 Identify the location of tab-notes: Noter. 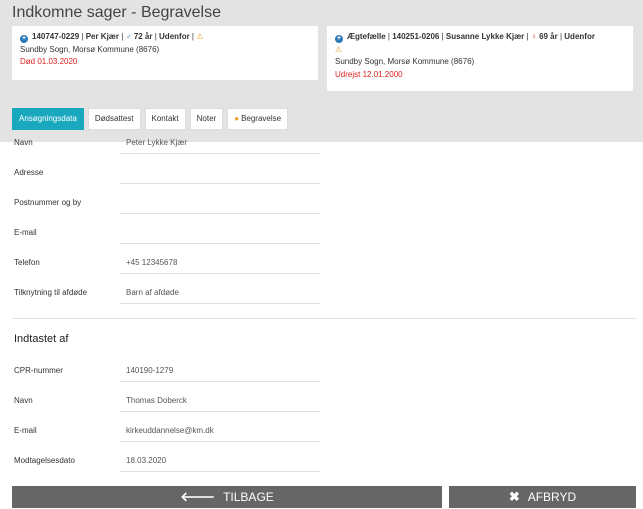
(206, 119).